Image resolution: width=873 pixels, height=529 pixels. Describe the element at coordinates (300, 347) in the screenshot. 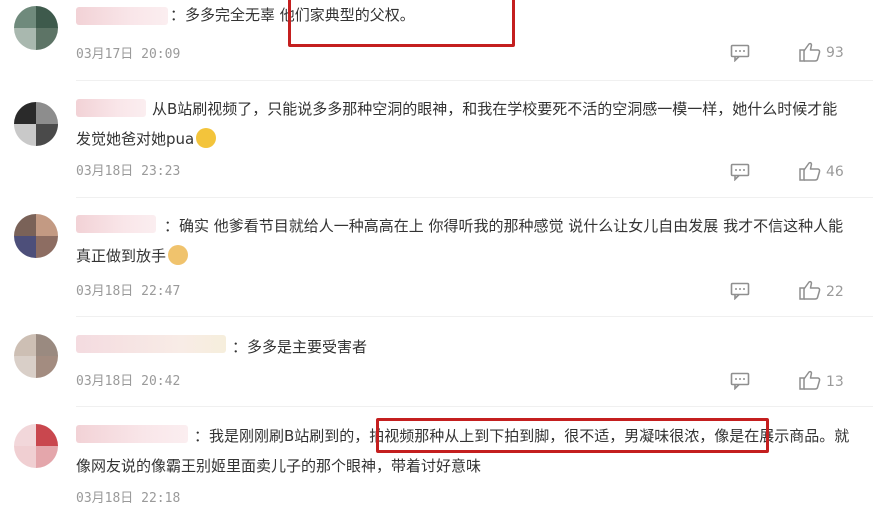

I see `comment-text: ：多多是主要受害者` at that location.